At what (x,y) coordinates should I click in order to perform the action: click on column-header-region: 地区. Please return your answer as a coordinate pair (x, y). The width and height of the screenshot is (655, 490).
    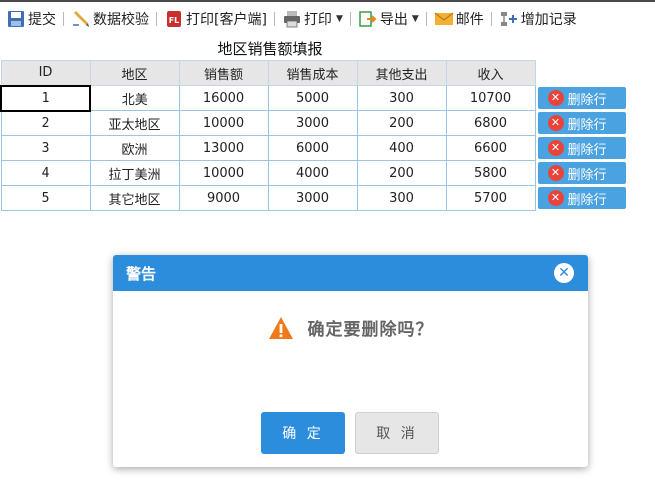
    Looking at the image, I should click on (134, 73).